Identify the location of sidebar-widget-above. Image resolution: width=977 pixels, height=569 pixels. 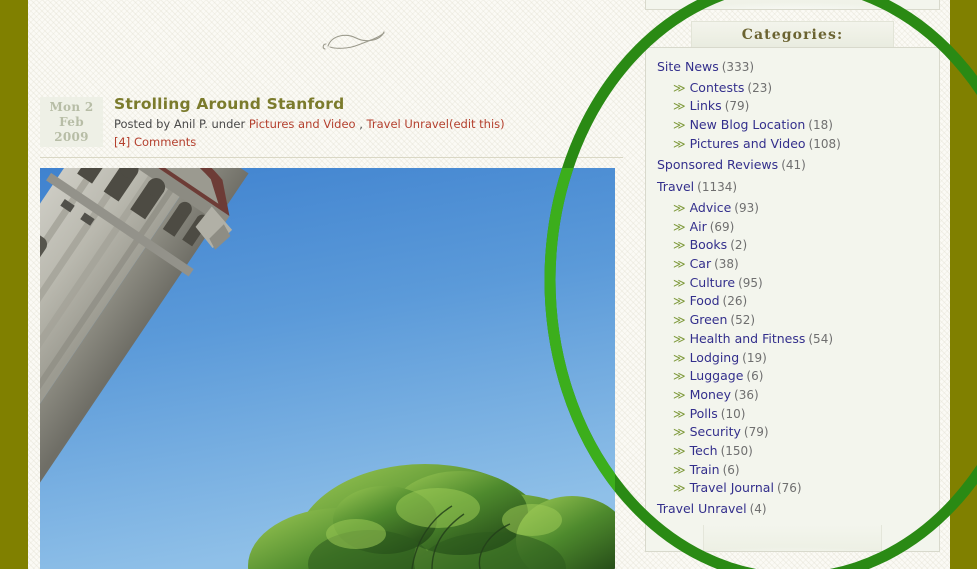
(792, 5).